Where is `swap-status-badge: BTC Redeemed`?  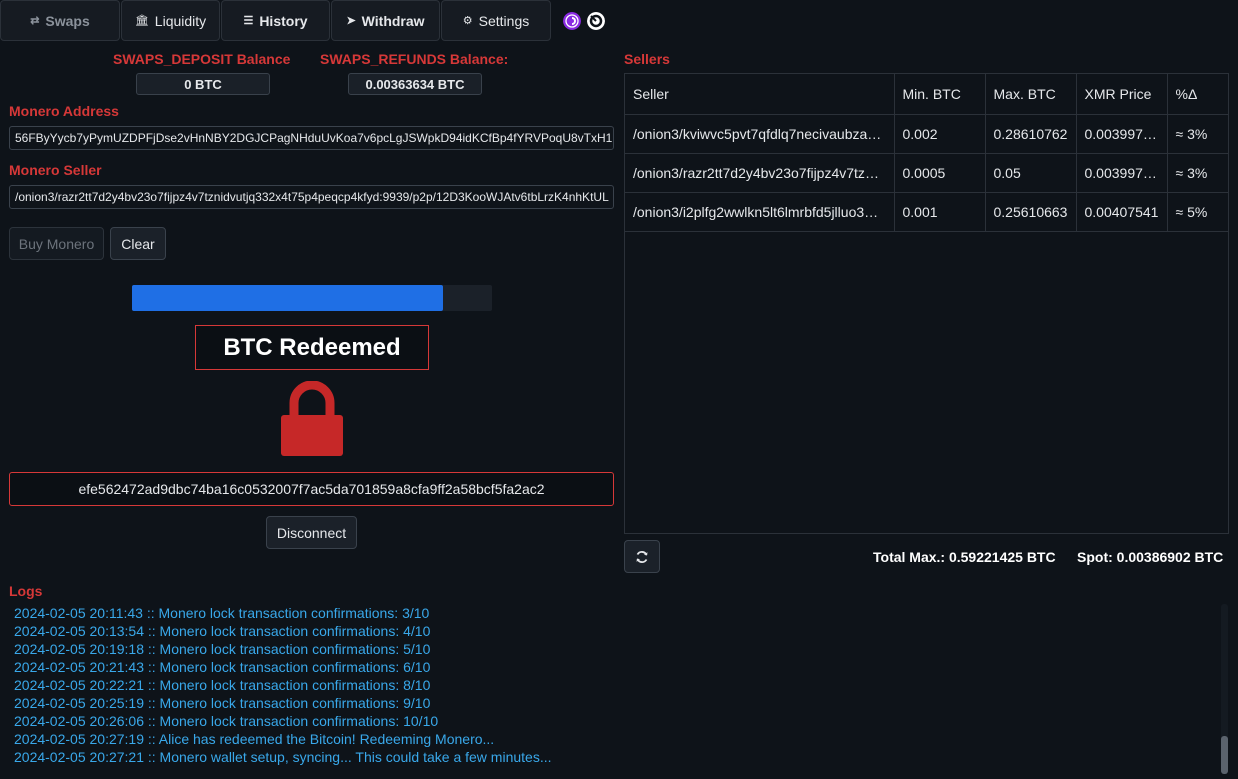 swap-status-badge: BTC Redeemed is located at coordinates (312, 347).